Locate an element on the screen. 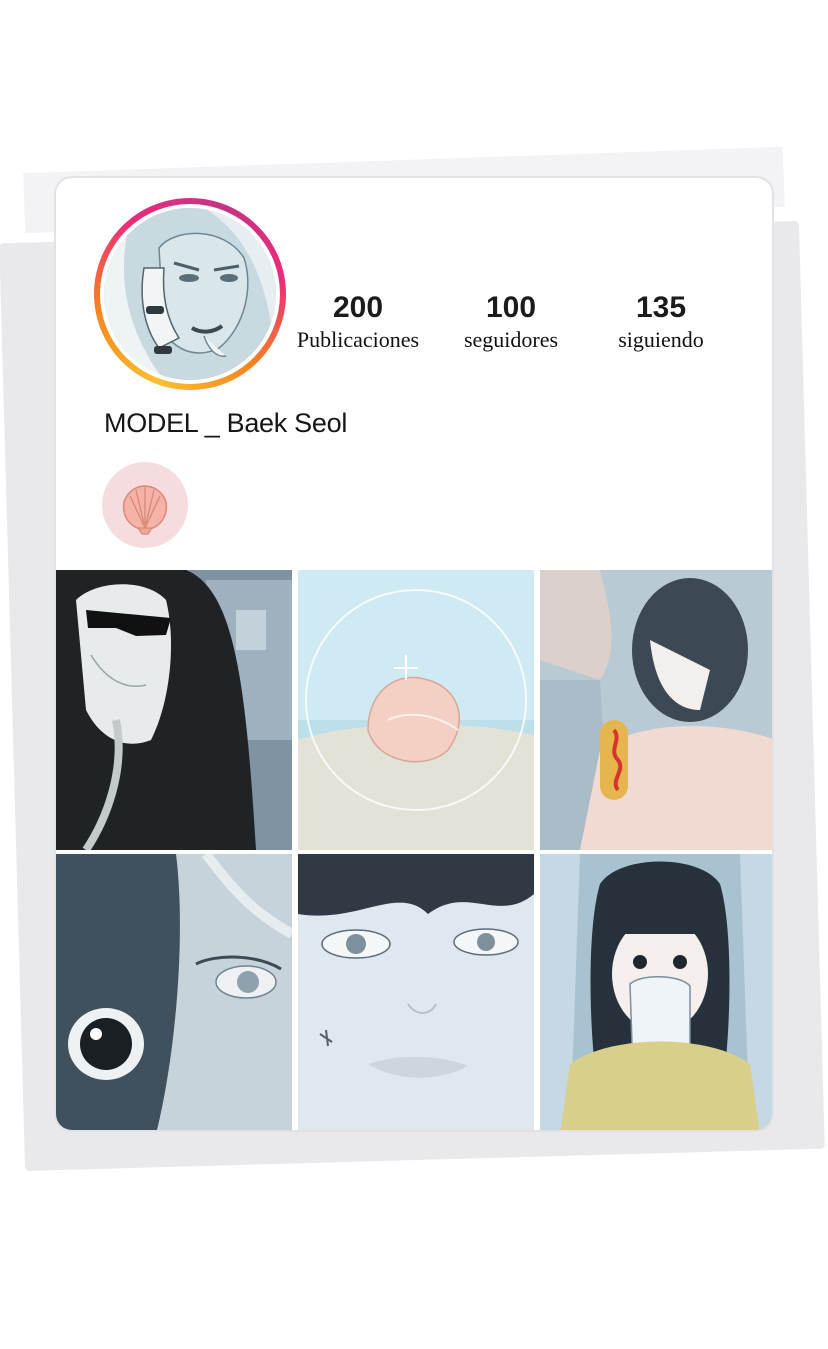  girl-with-corndog-image is located at coordinates (656, 710).